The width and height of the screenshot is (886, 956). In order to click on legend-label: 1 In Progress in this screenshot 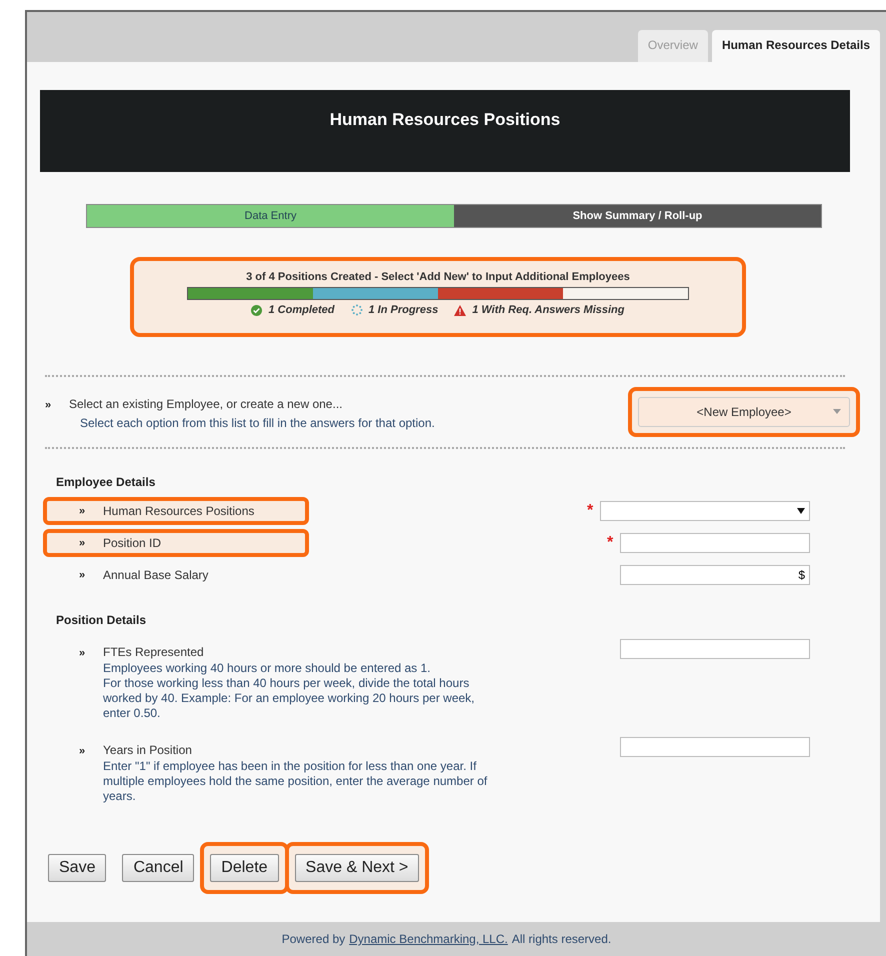, I will do `click(403, 310)`.